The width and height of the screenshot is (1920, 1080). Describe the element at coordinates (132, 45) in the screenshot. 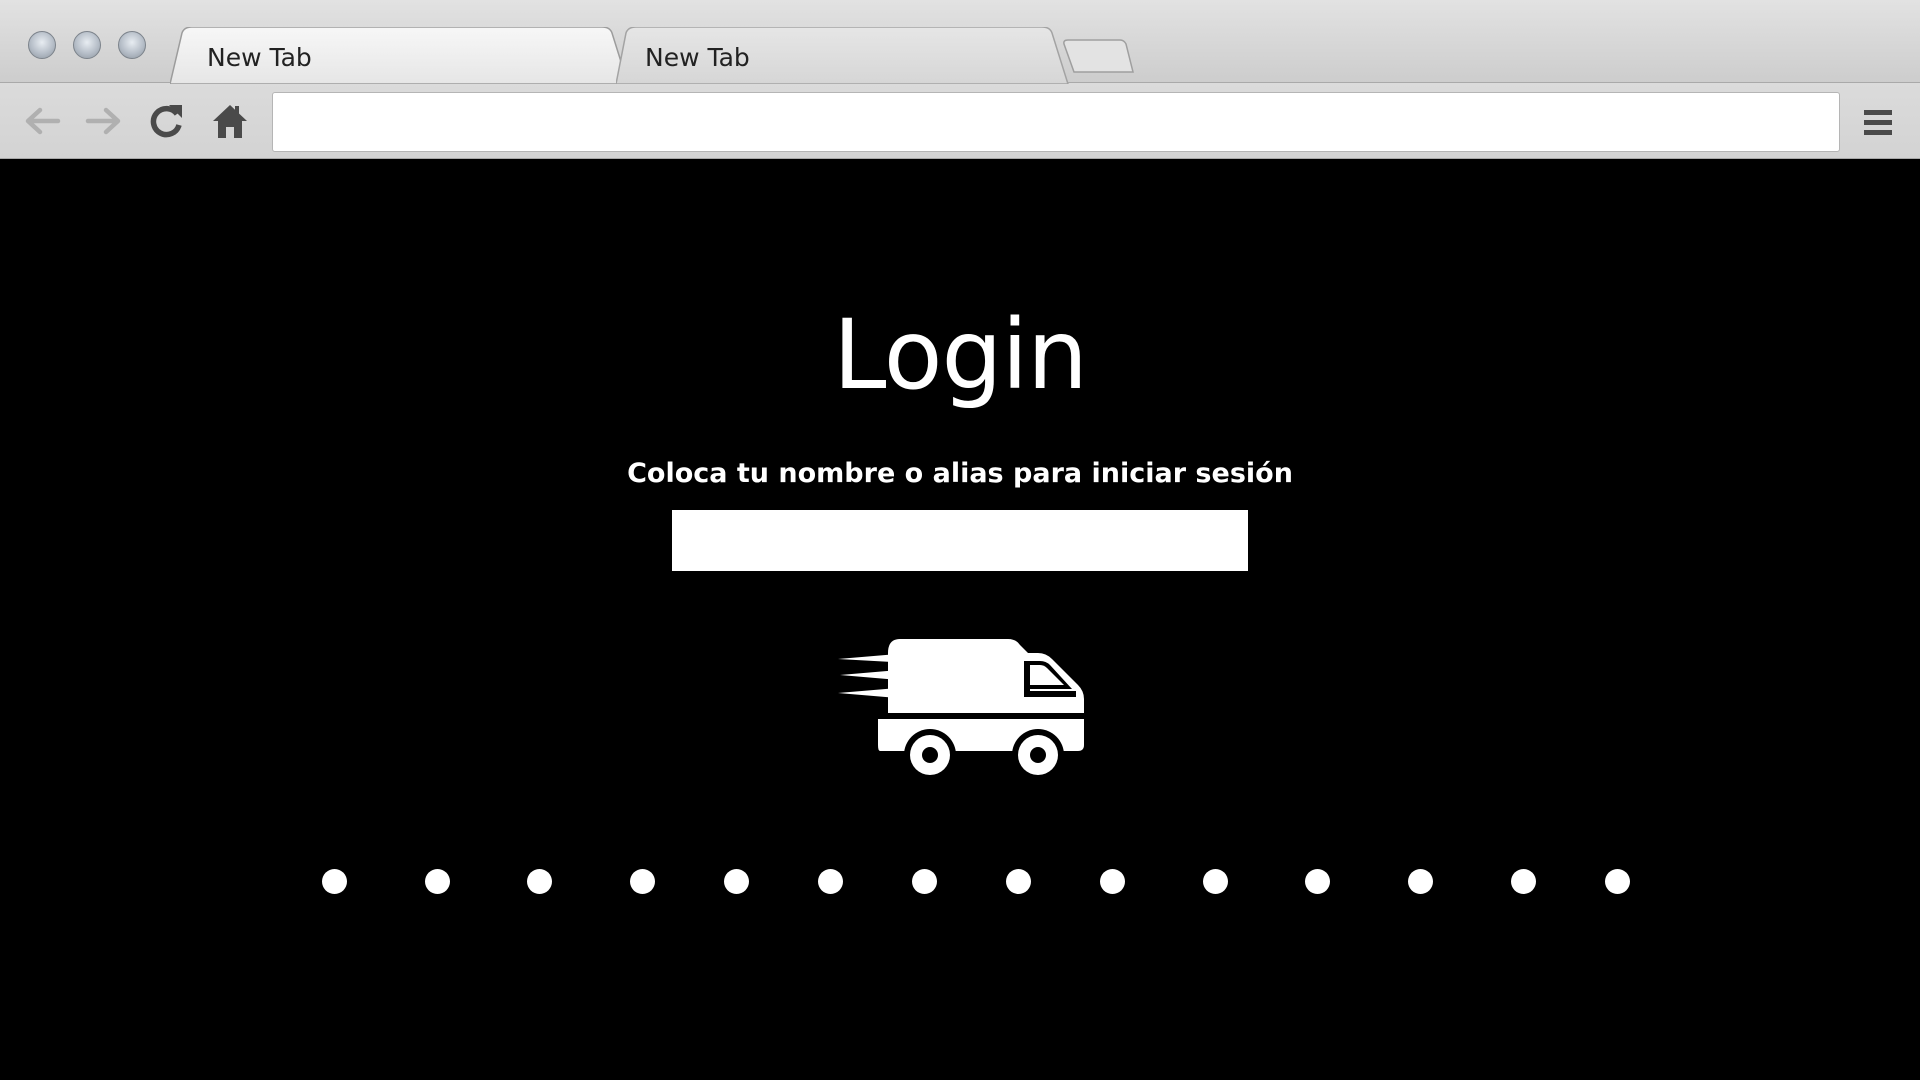

I see `zoom-window-button` at that location.